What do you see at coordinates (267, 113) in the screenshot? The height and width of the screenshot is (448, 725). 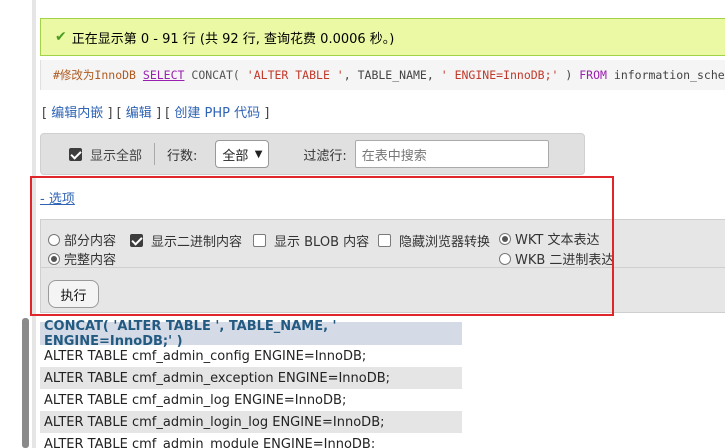 I see `bracket: ]` at bounding box center [267, 113].